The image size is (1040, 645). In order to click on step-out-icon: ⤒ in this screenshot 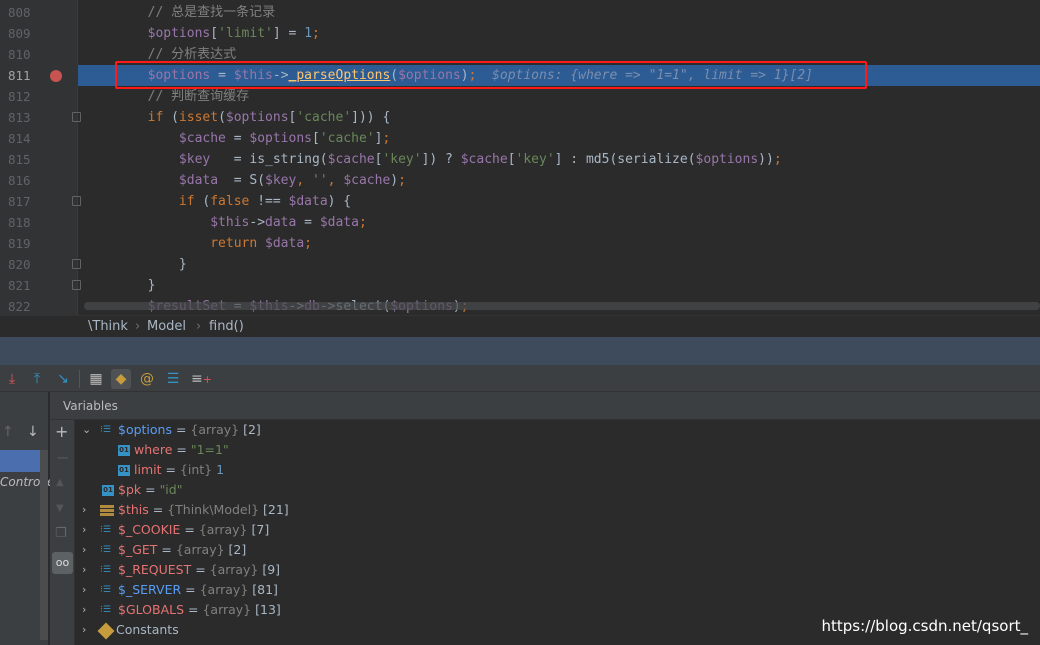, I will do `click(37, 379)`.